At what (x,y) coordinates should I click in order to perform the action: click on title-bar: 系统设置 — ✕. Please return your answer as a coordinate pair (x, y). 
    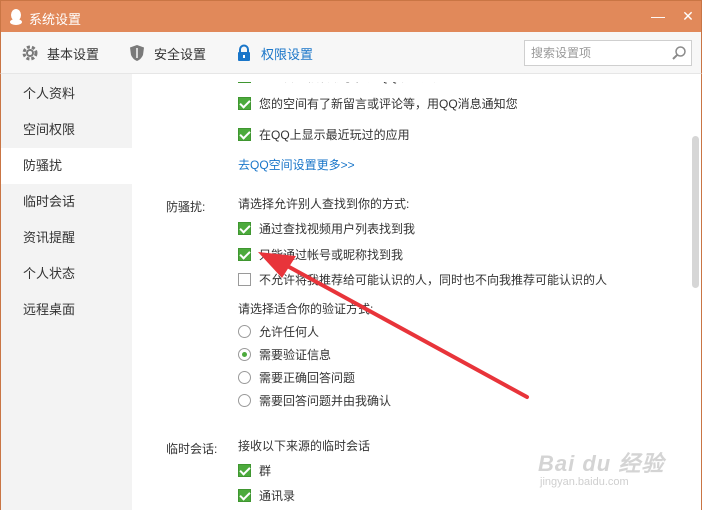
    Looking at the image, I should click on (351, 16).